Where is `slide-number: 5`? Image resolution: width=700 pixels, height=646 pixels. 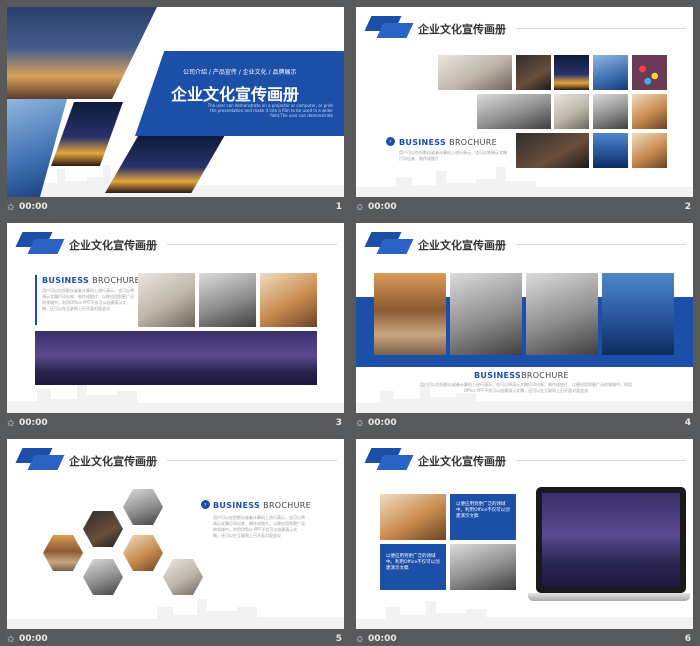
slide-number: 5 is located at coordinates (338, 639).